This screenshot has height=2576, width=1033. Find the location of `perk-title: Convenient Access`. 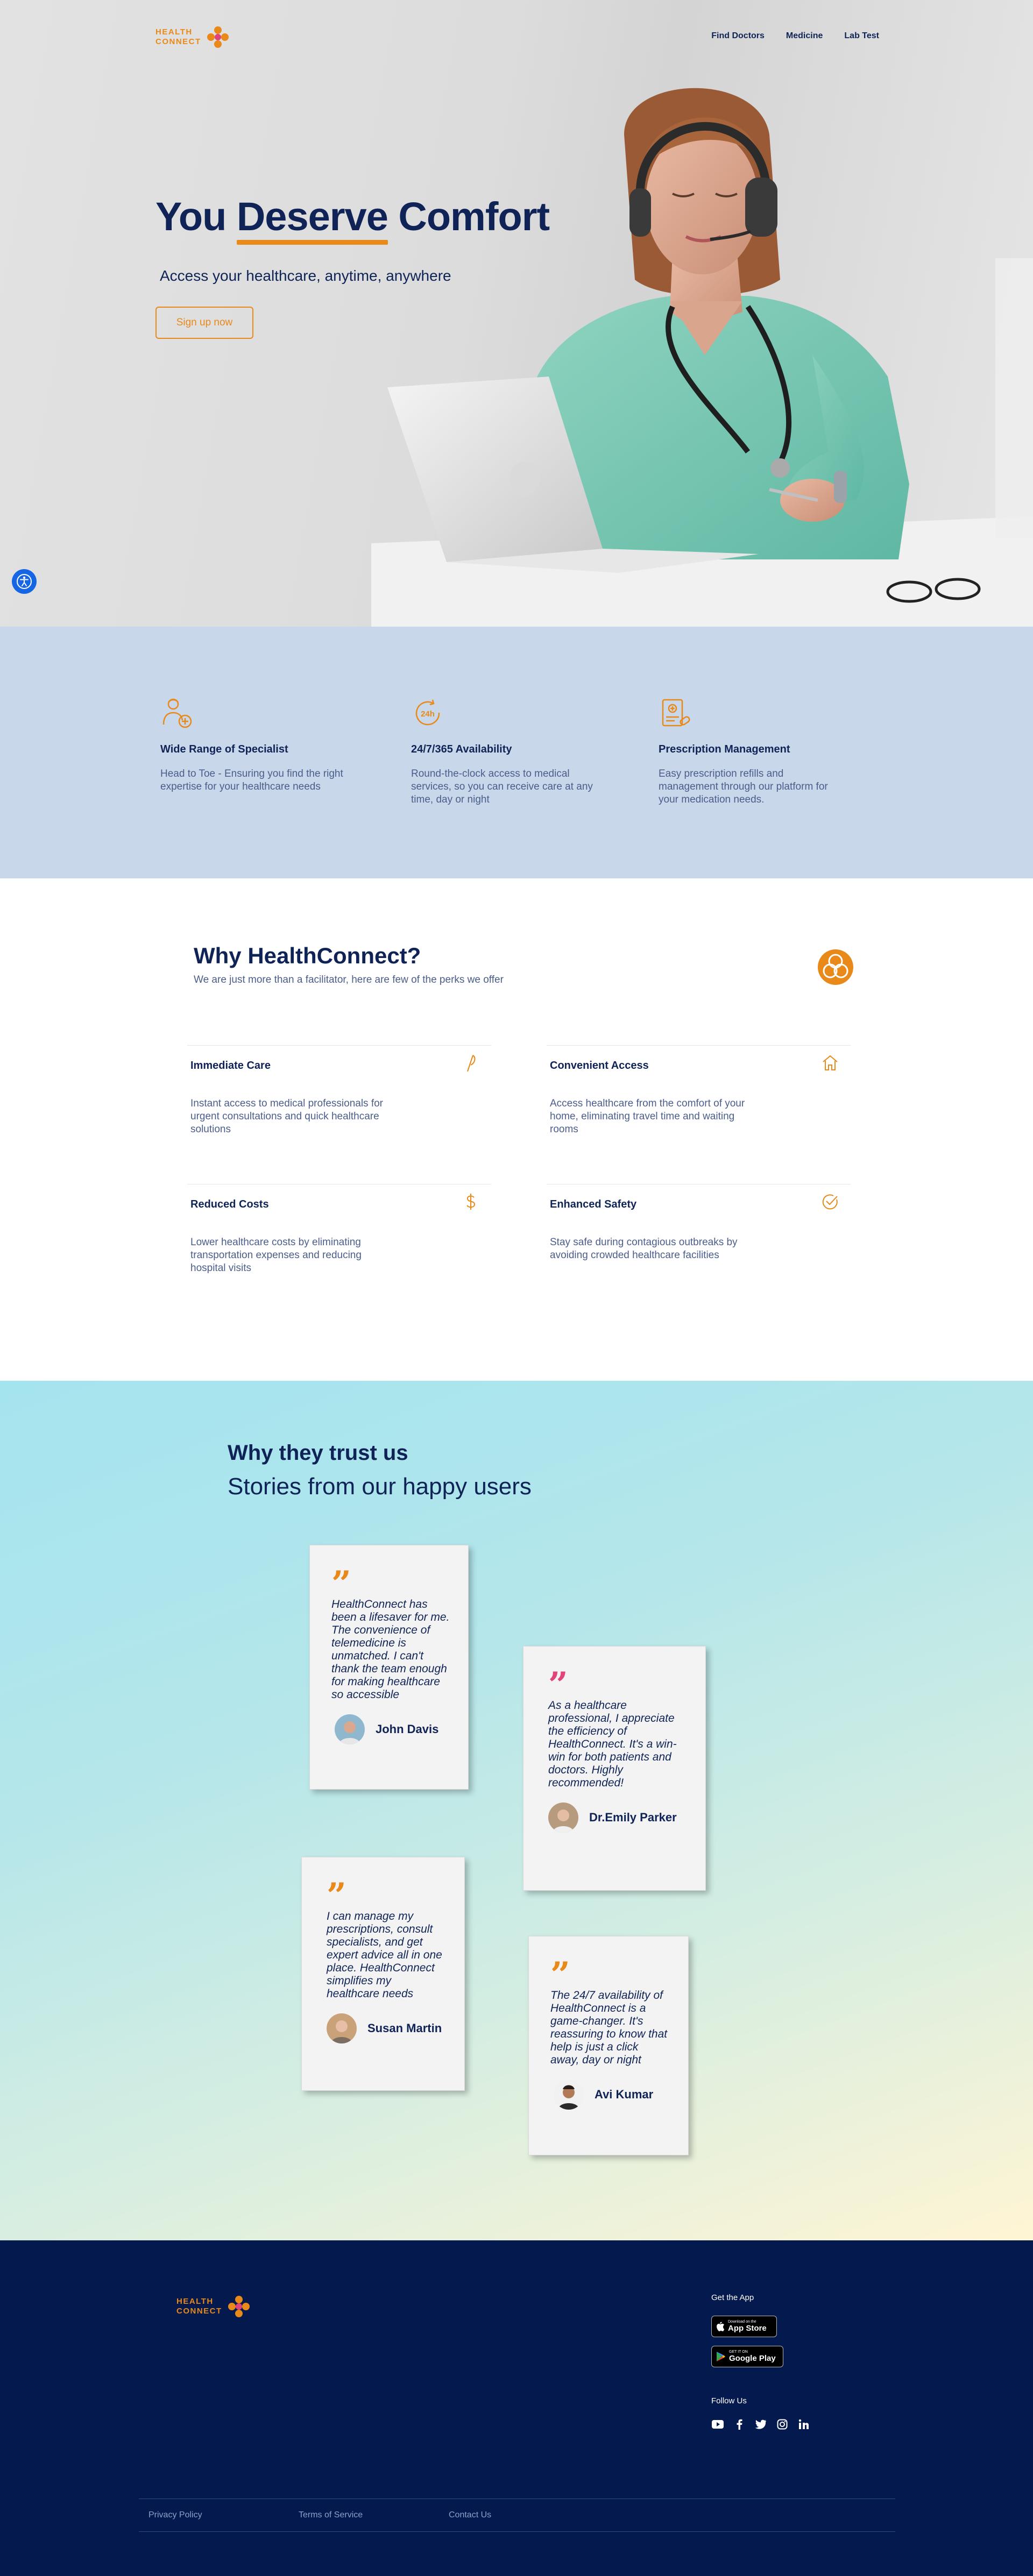

perk-title: Convenient Access is located at coordinates (599, 1065).